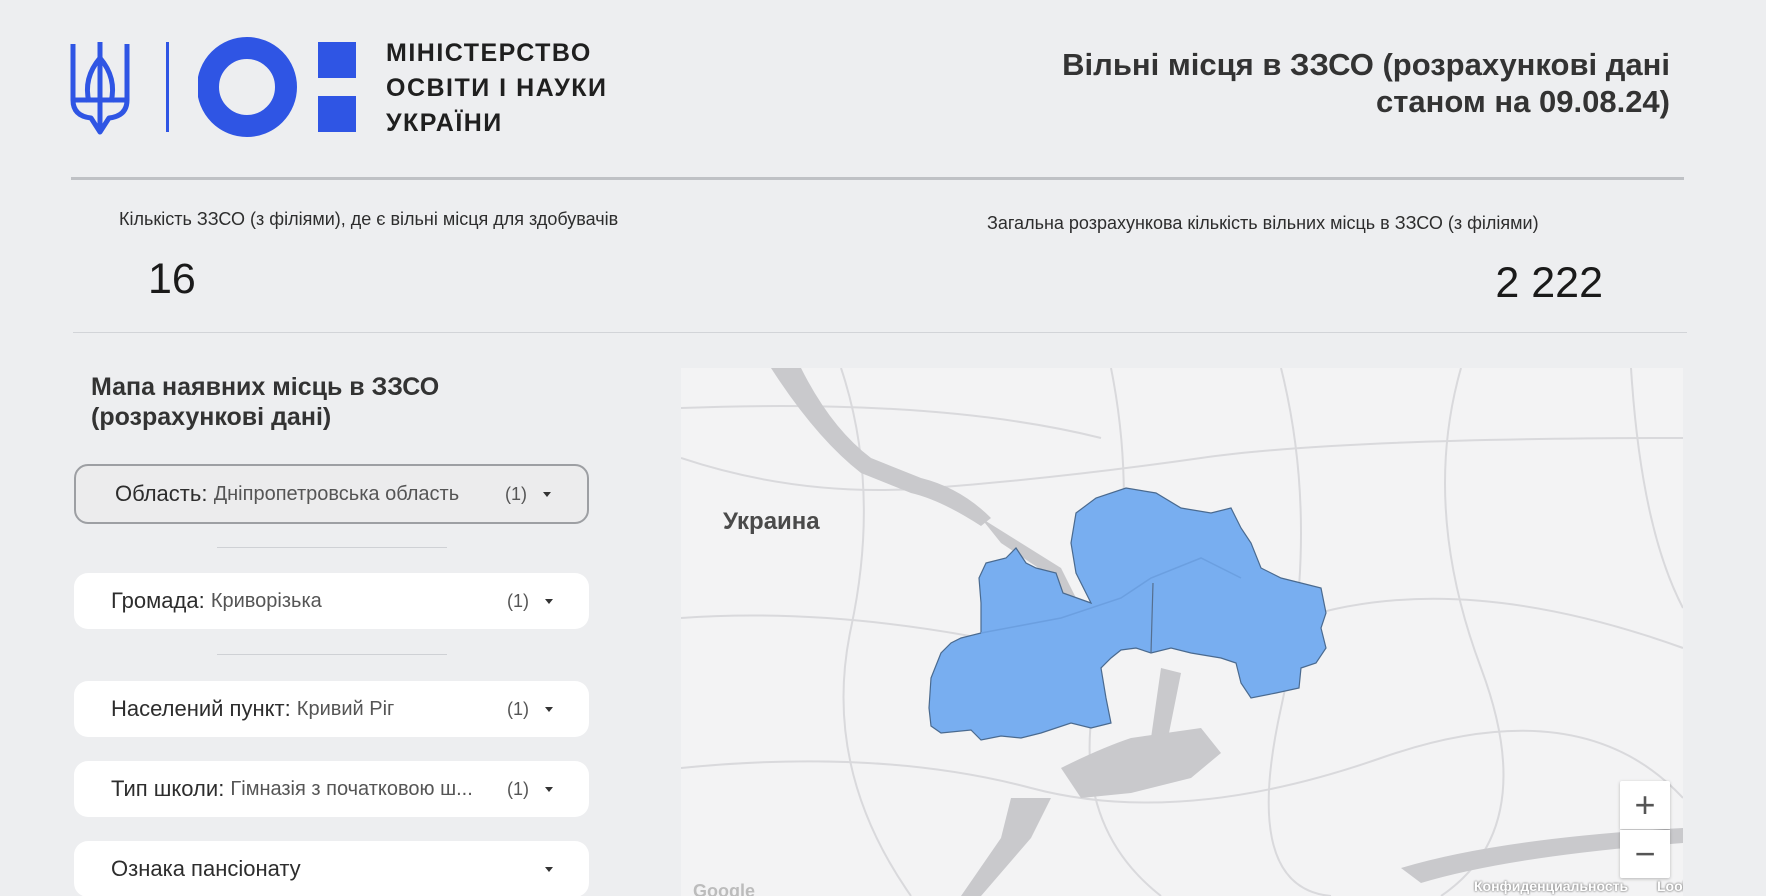 The height and width of the screenshot is (896, 1766). I want to click on filter-name: Тип школи, so click(165, 788).